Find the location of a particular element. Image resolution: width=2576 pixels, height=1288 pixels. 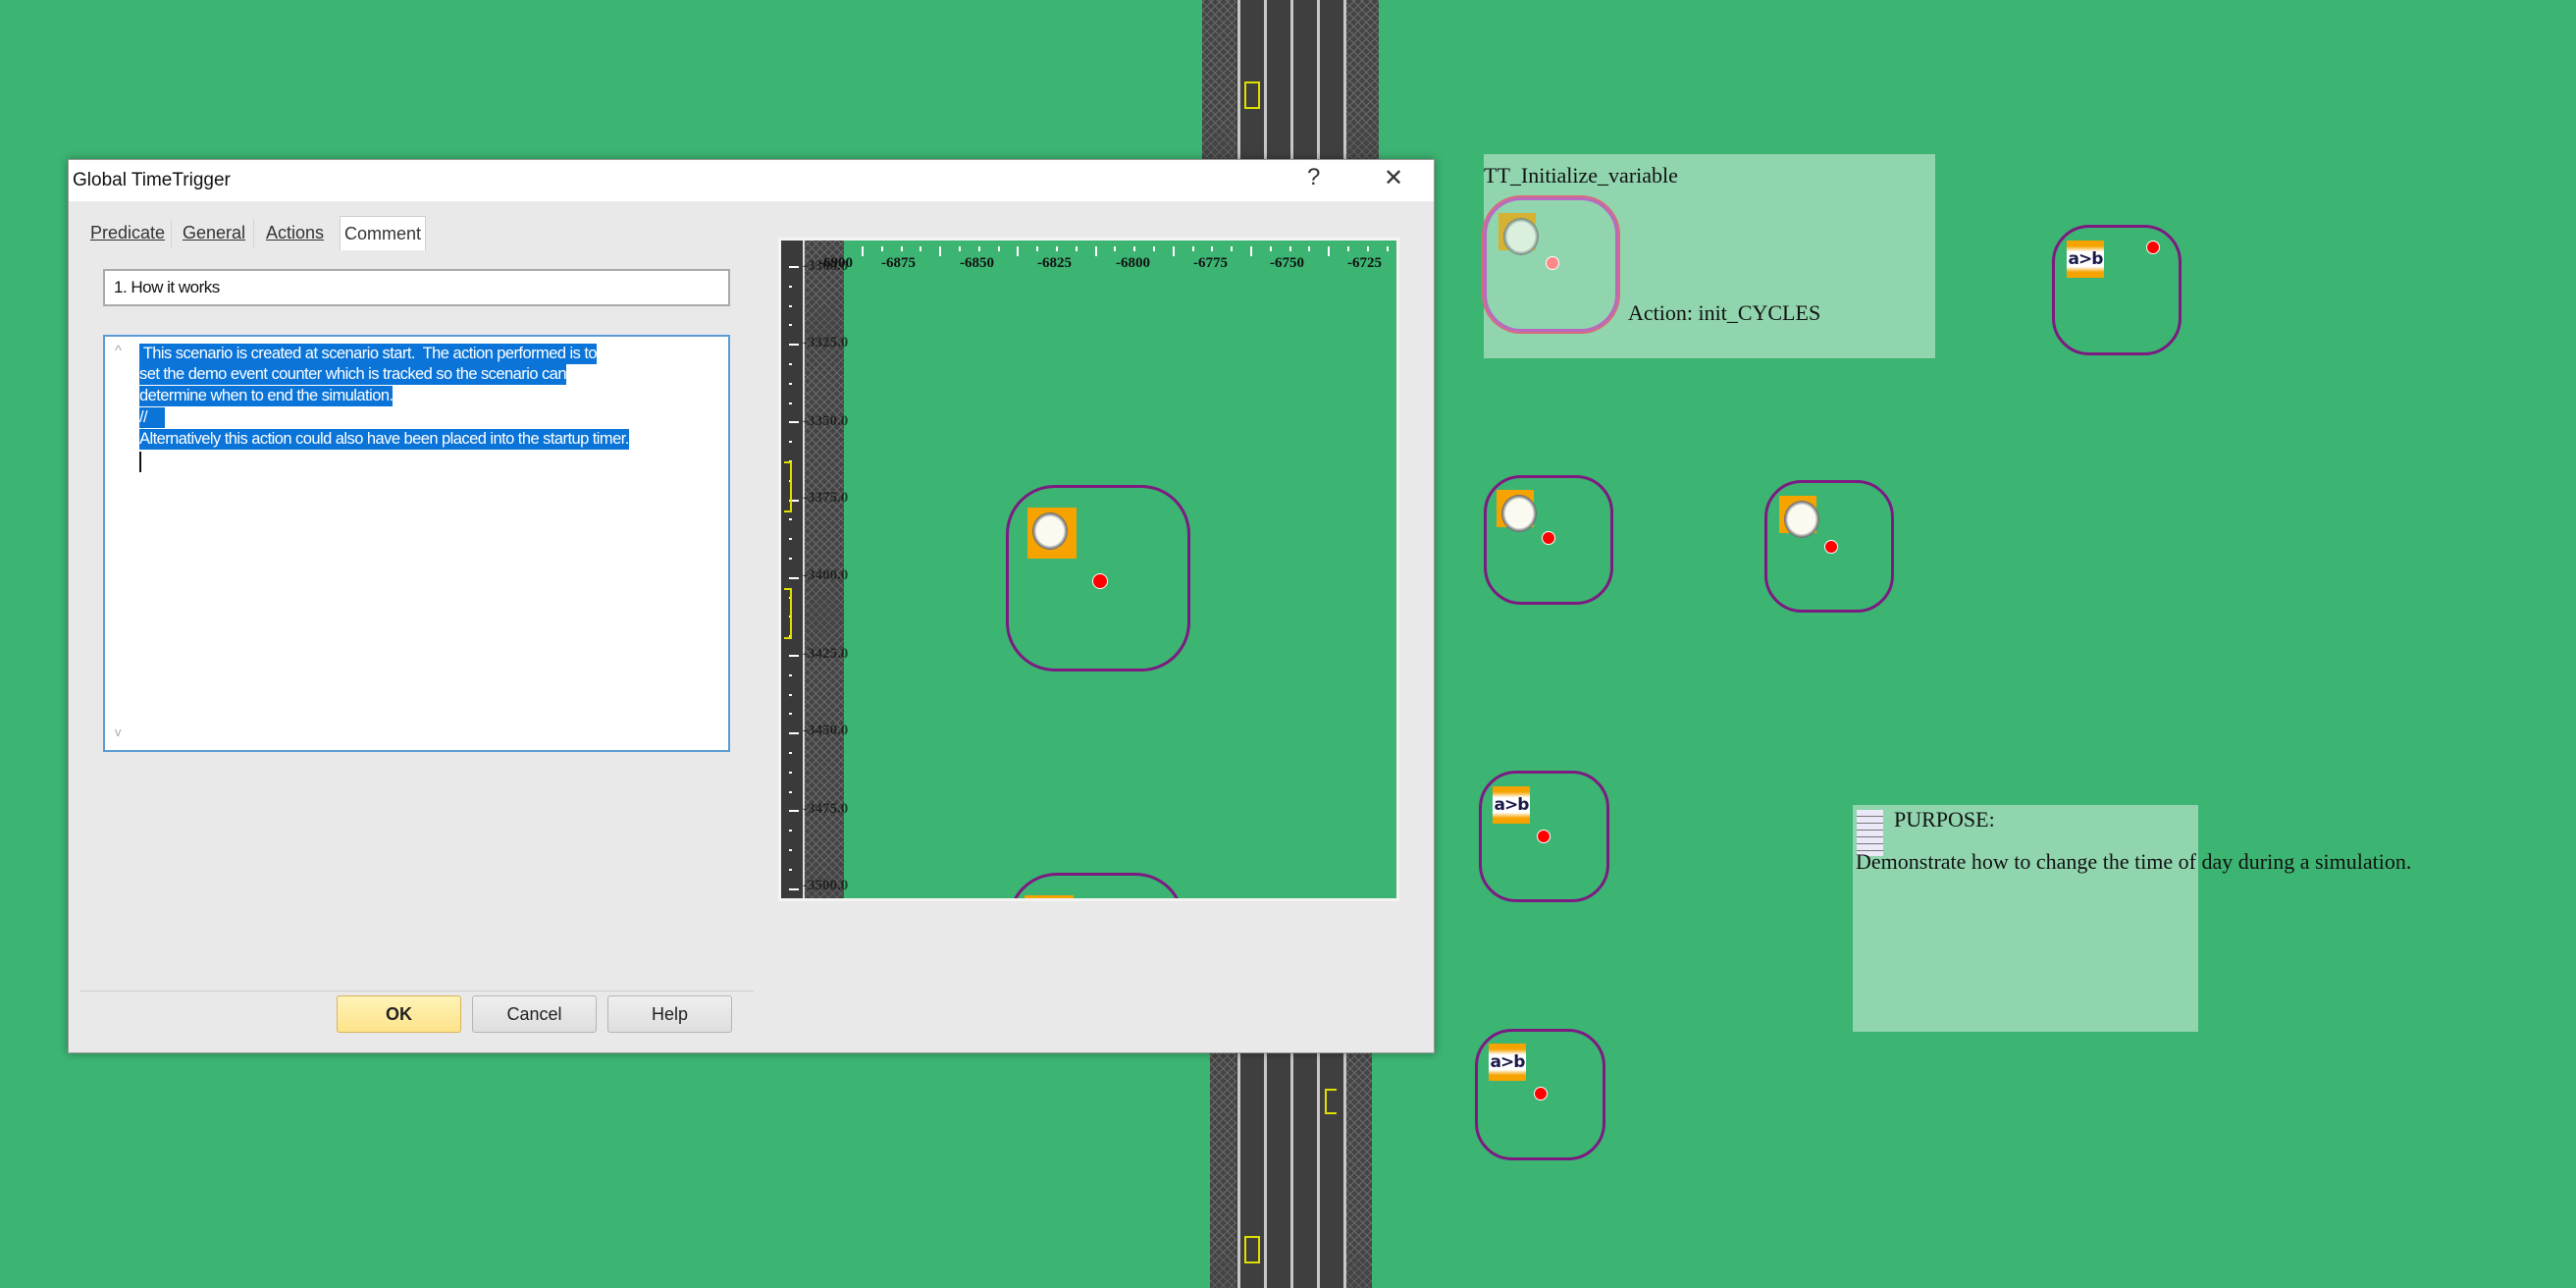

y-tick-label: -3425.0 is located at coordinates (826, 654).